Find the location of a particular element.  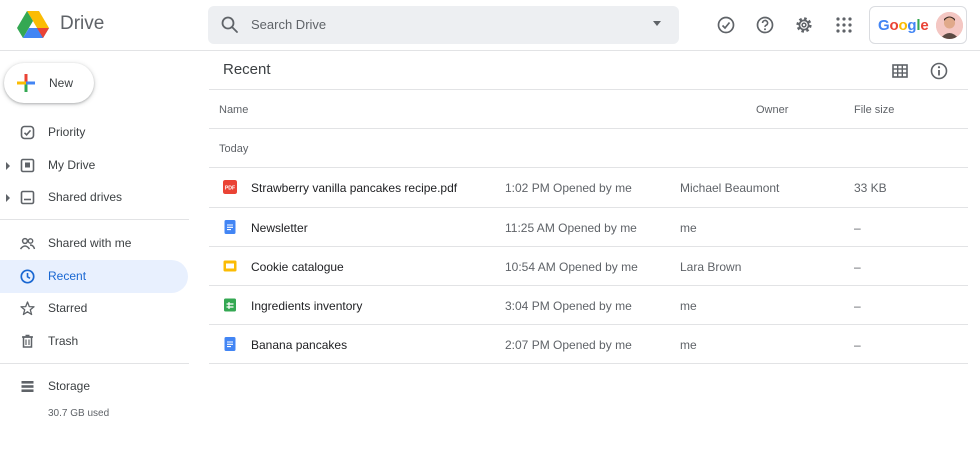

clock-icon is located at coordinates (27, 276).